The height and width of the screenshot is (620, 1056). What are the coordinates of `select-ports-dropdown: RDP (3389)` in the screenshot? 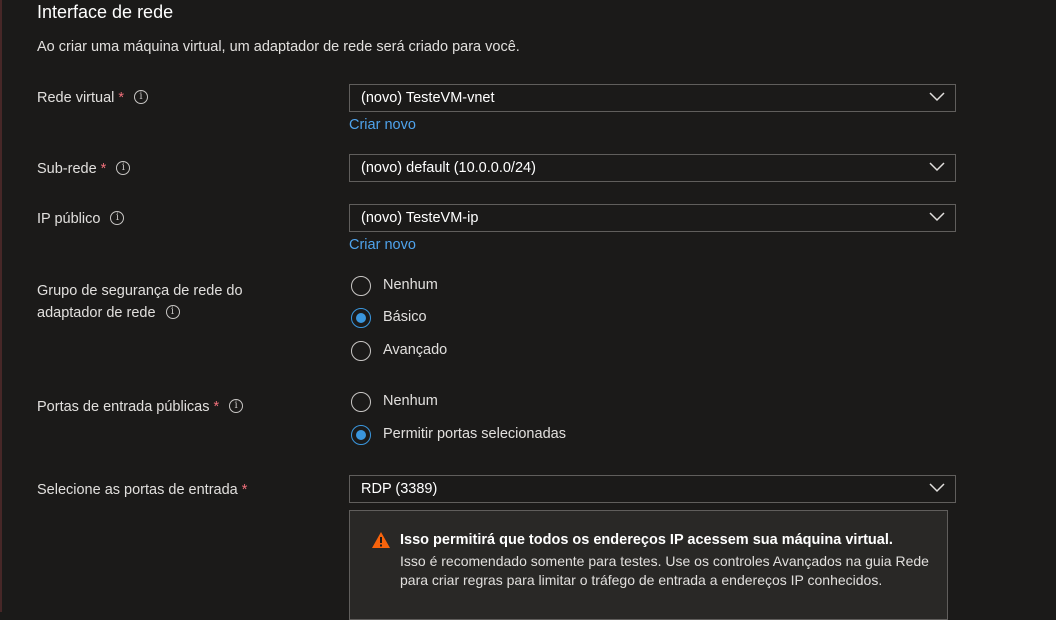 It's located at (652, 489).